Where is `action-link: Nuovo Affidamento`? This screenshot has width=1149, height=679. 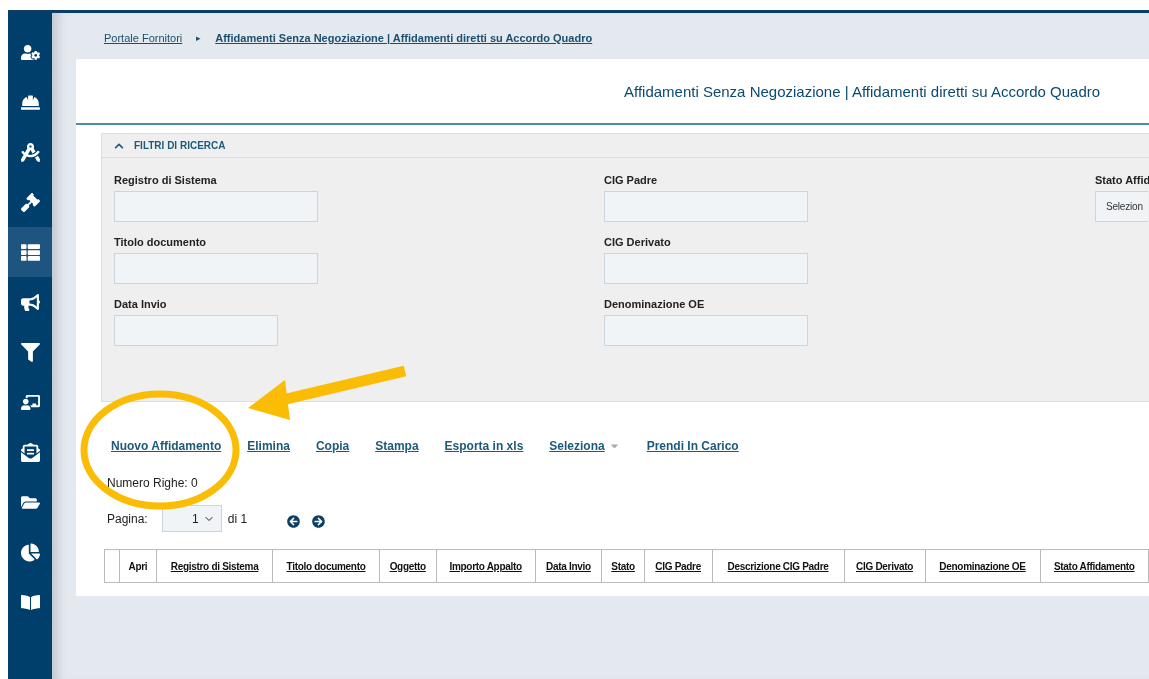
action-link: Nuovo Affidamento is located at coordinates (166, 446).